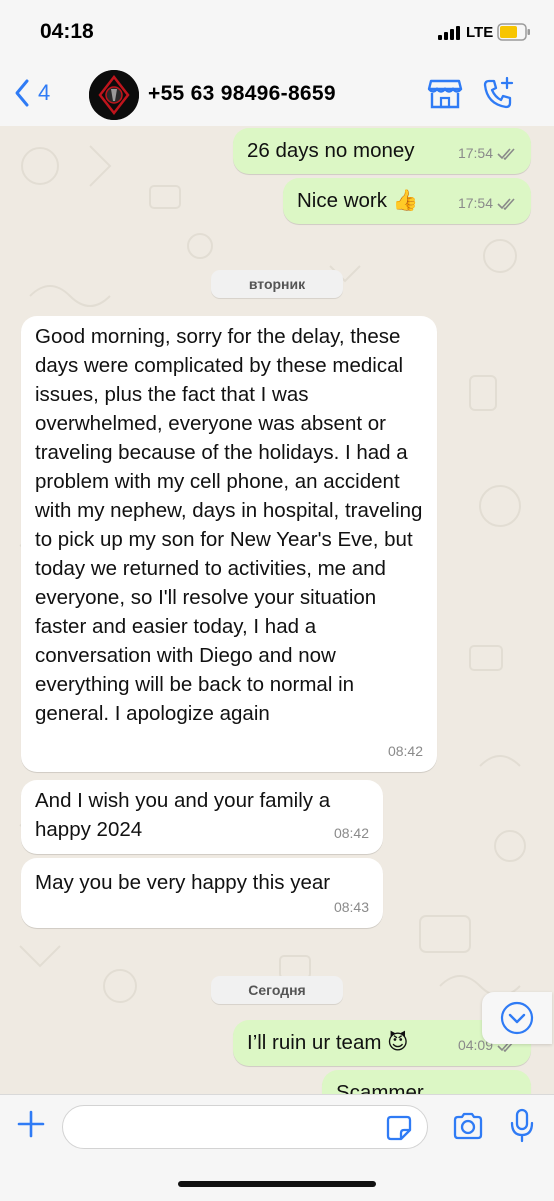 This screenshot has width=554, height=1201. Describe the element at coordinates (468, 1126) in the screenshot. I see `camera-icon` at that location.